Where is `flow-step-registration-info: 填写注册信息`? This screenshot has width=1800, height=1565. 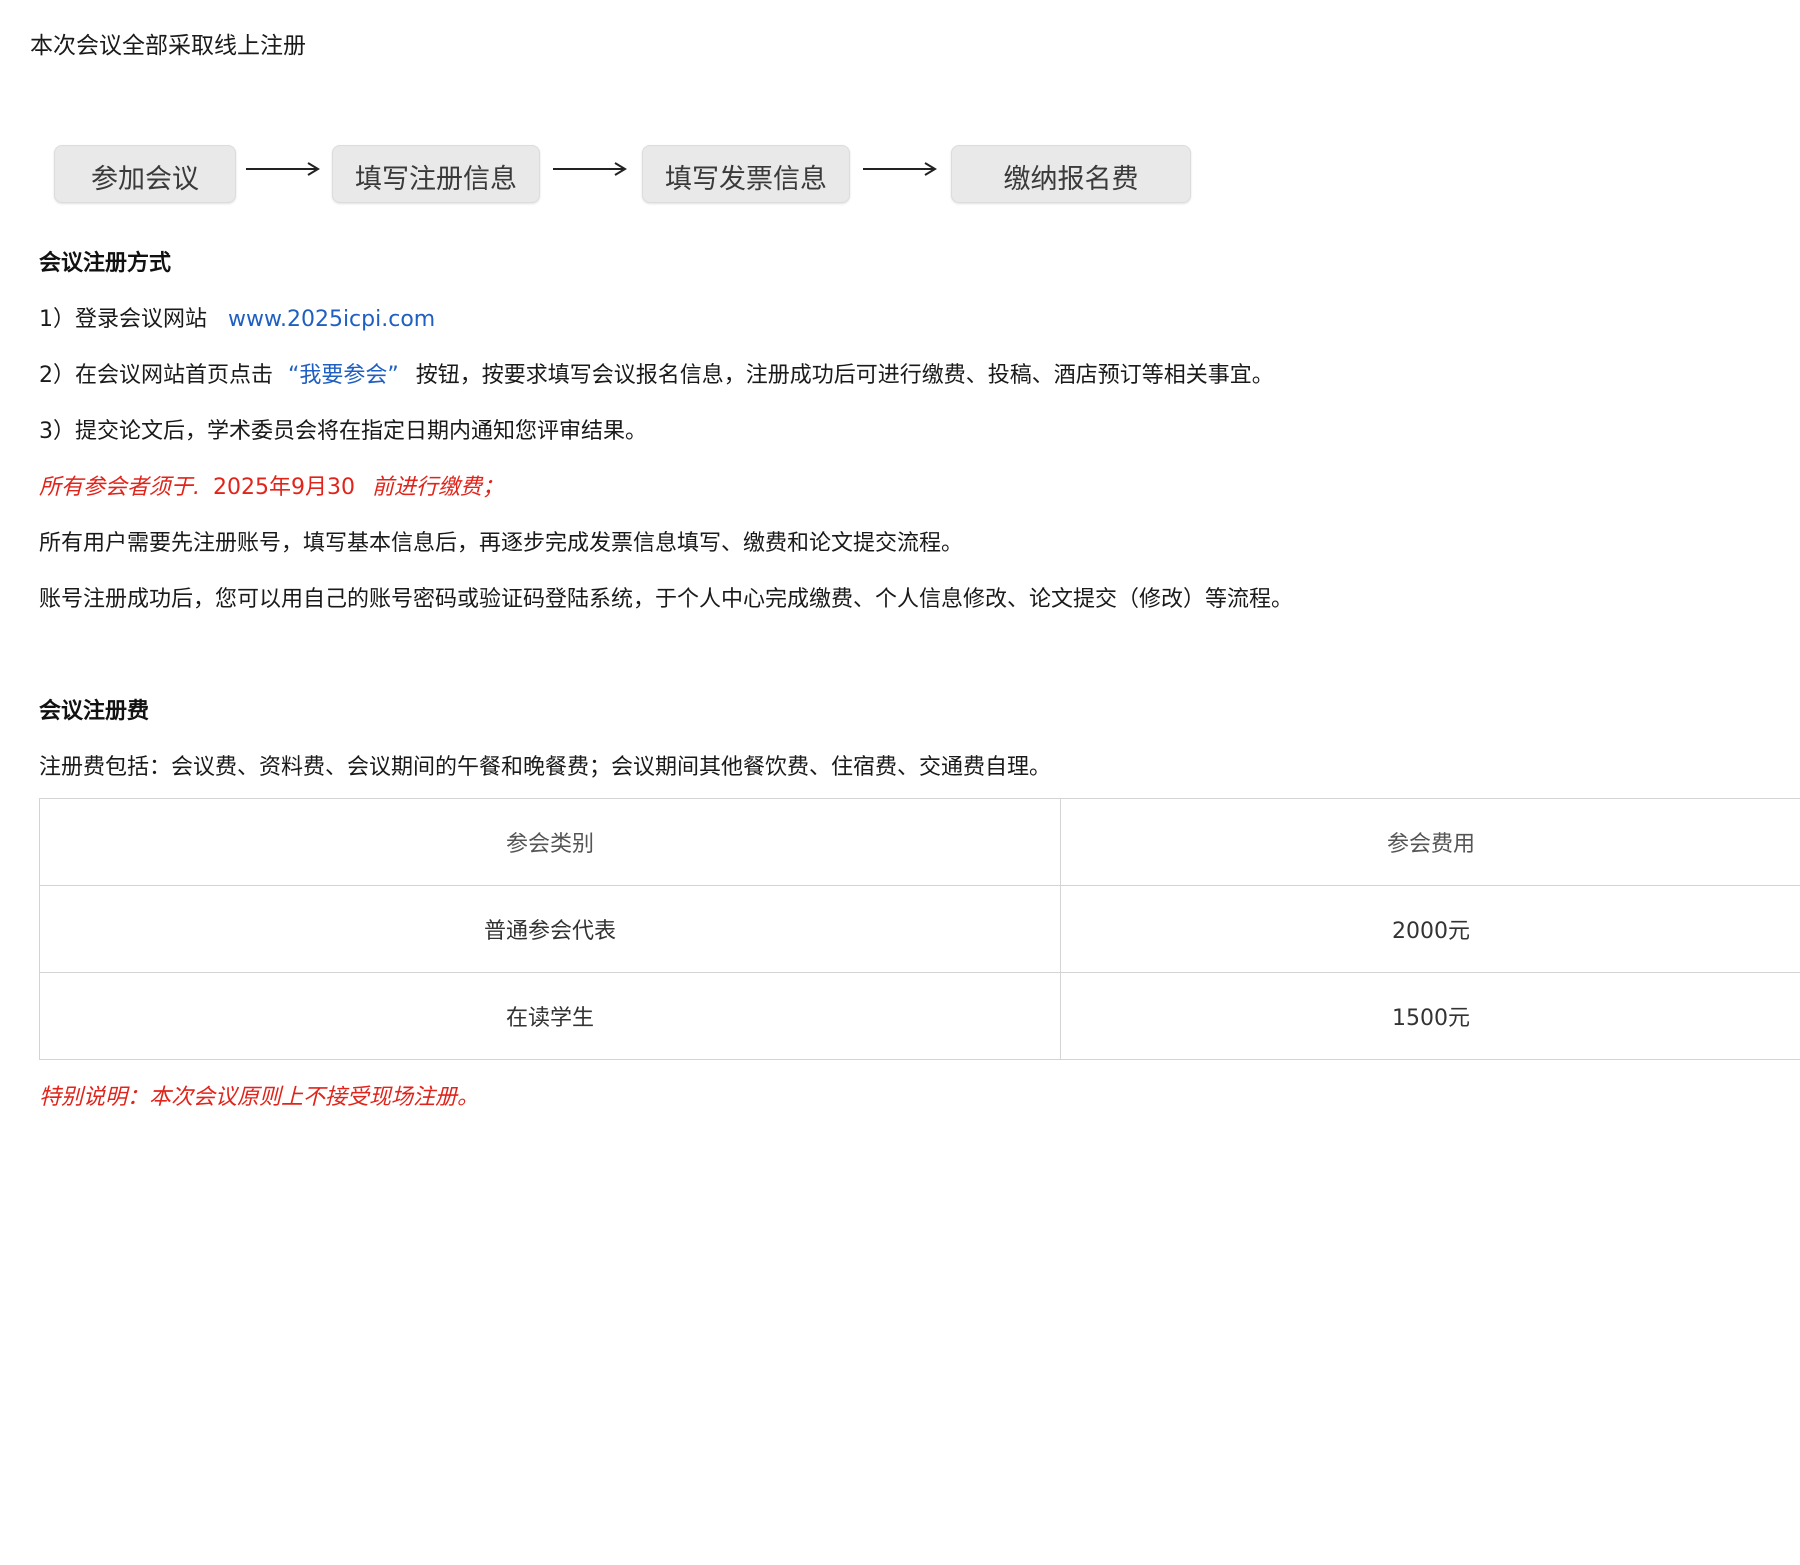
flow-step-registration-info: 填写注册信息 is located at coordinates (436, 174).